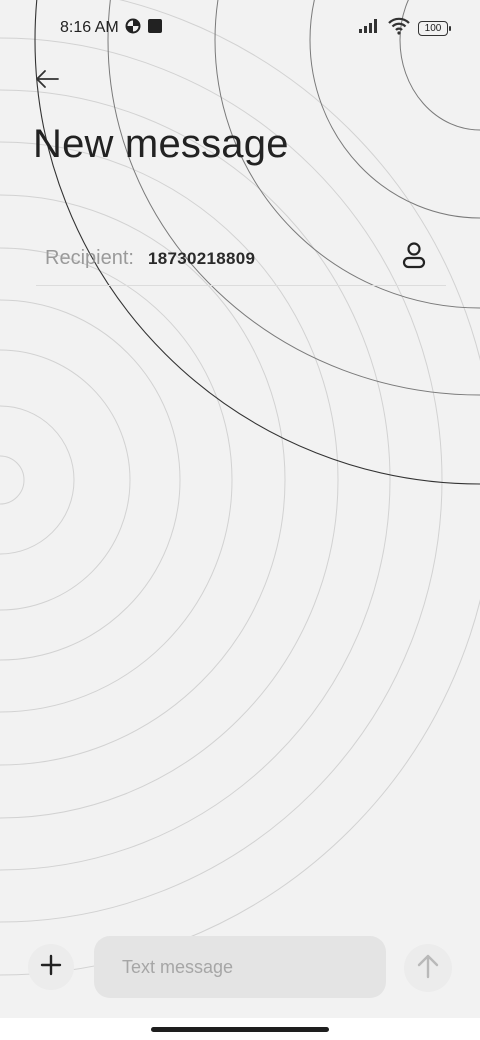  I want to click on status-right: 100, so click(404, 28).